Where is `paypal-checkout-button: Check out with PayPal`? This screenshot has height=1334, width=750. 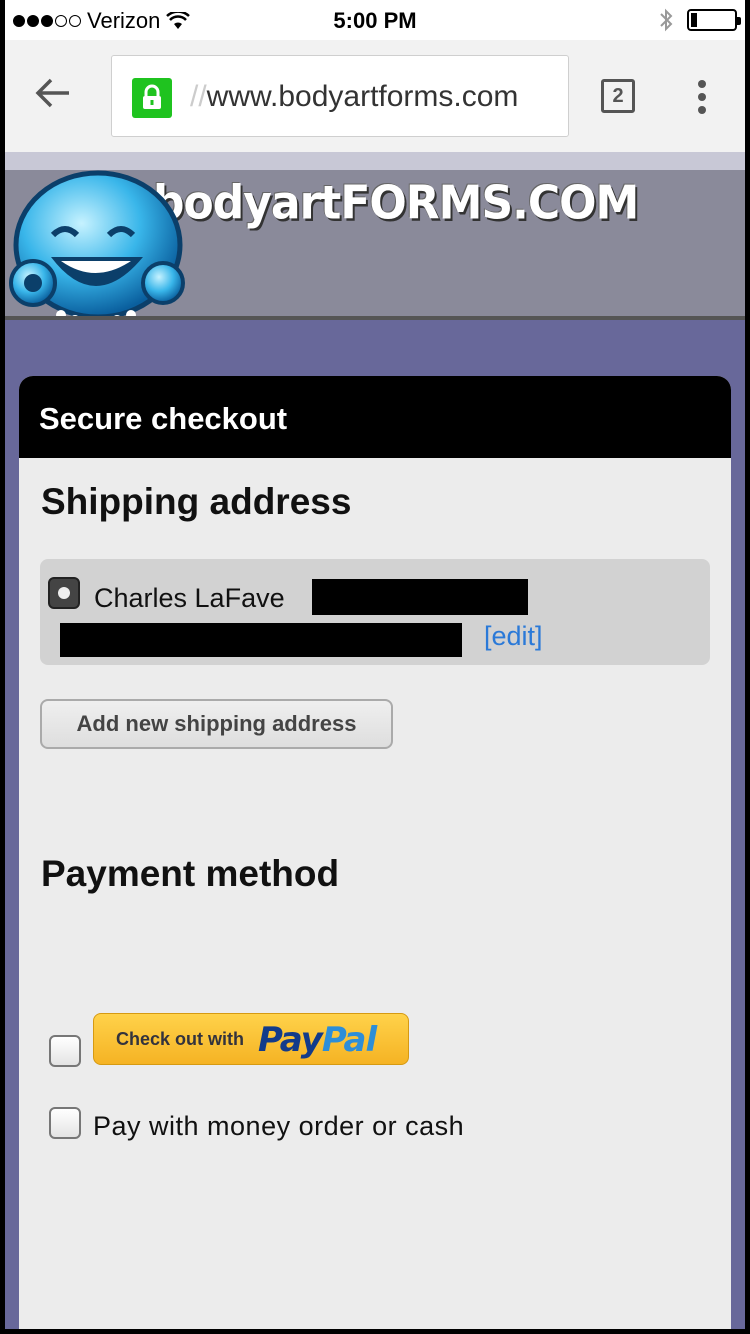
paypal-checkout-button: Check out with PayPal is located at coordinates (251, 1039).